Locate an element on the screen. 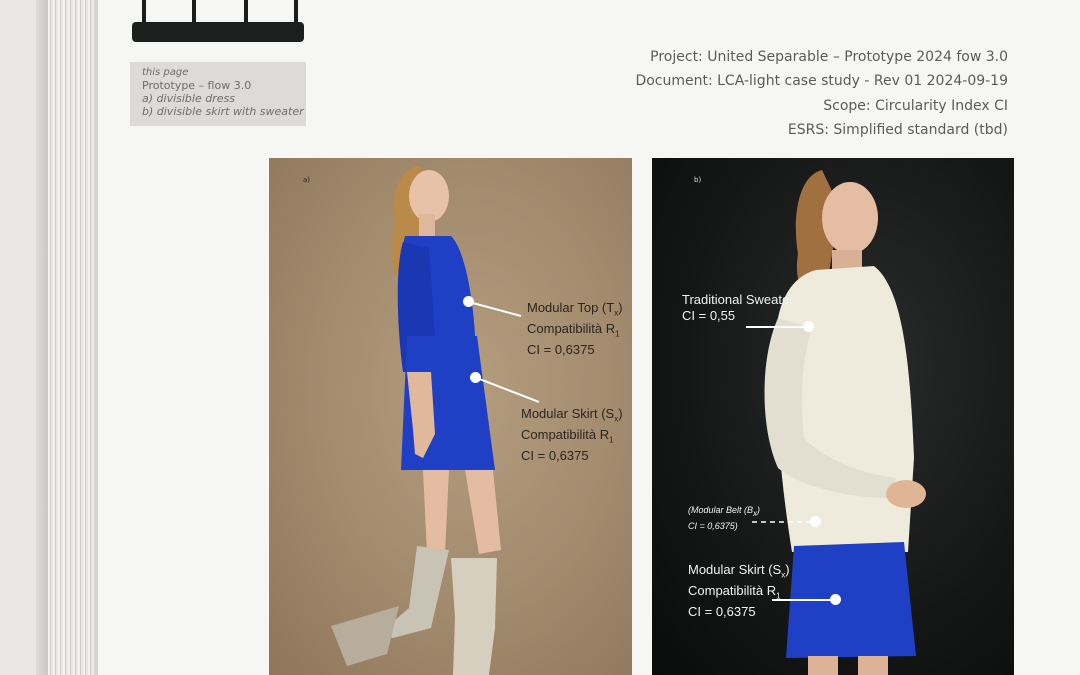  label-modular-belt: (Modular Belt (Bx) CI = 0,6375) is located at coordinates (724, 518).